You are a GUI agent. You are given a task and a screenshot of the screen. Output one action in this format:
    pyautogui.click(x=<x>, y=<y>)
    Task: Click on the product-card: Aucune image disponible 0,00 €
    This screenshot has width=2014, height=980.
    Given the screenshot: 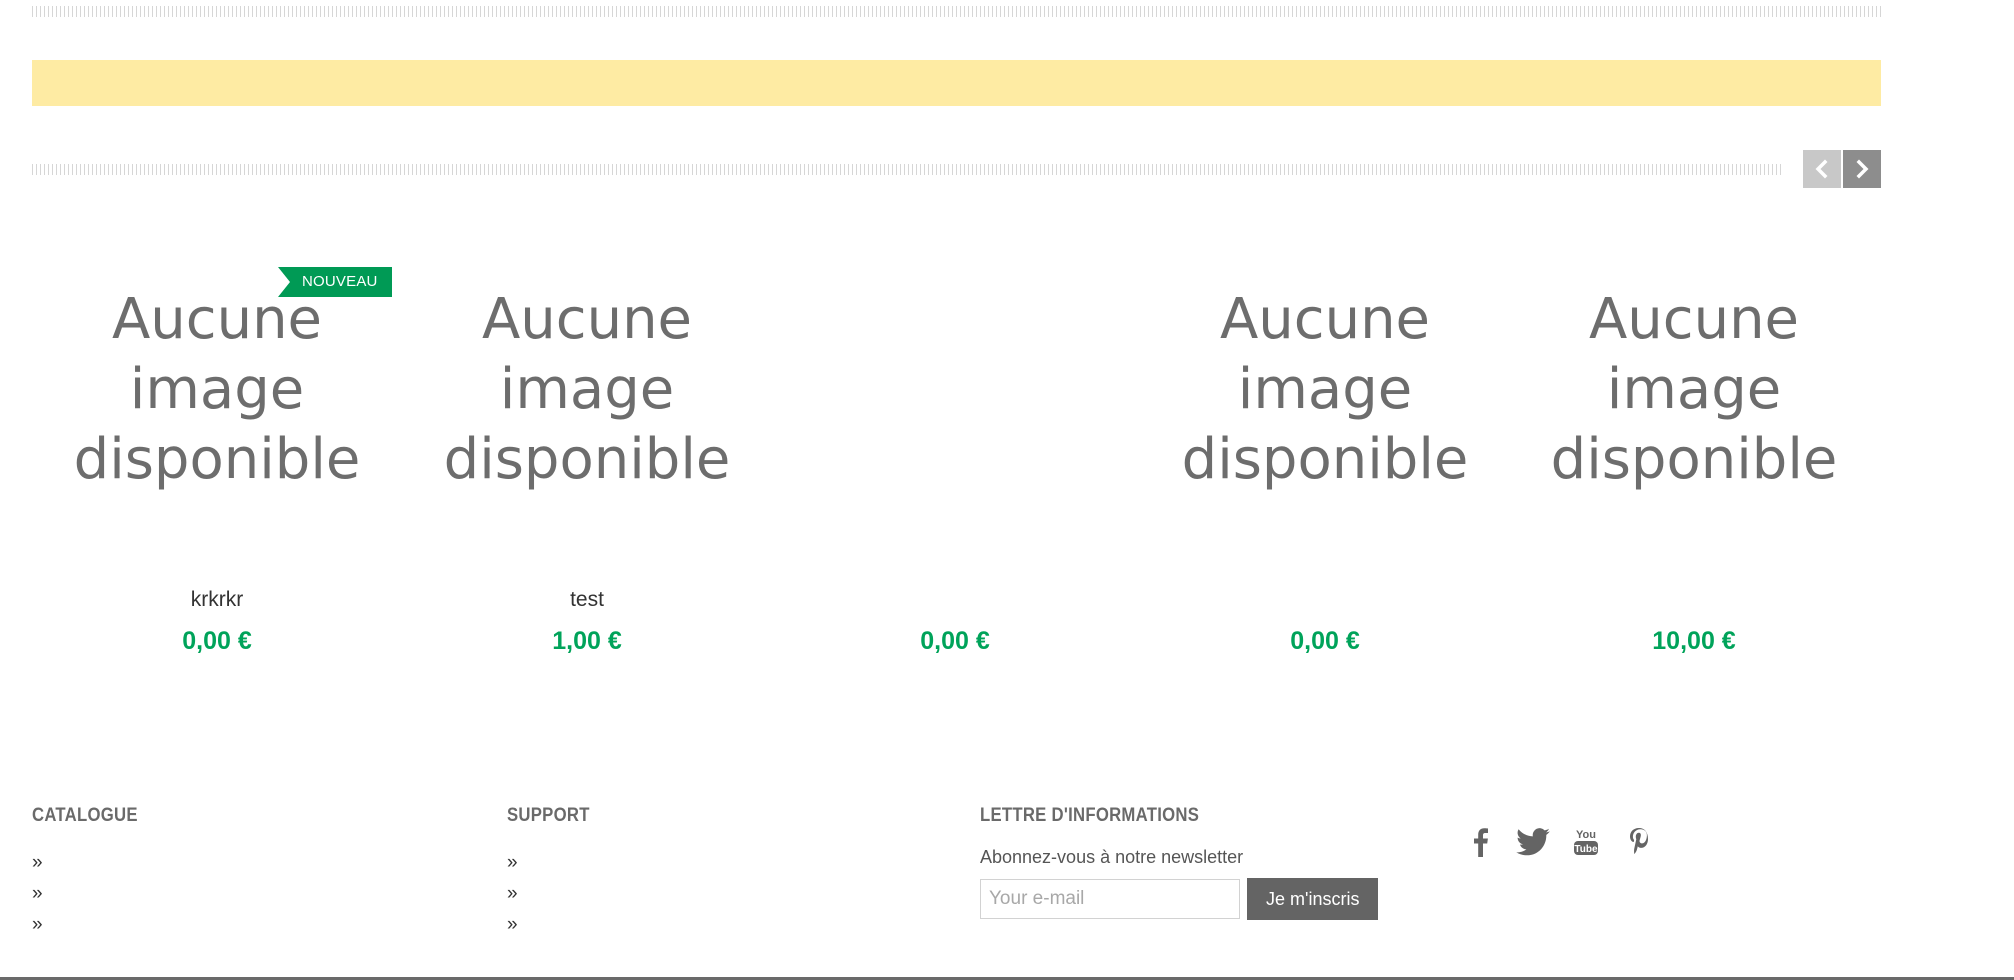 What is the action you would take?
    pyautogui.click(x=1325, y=470)
    